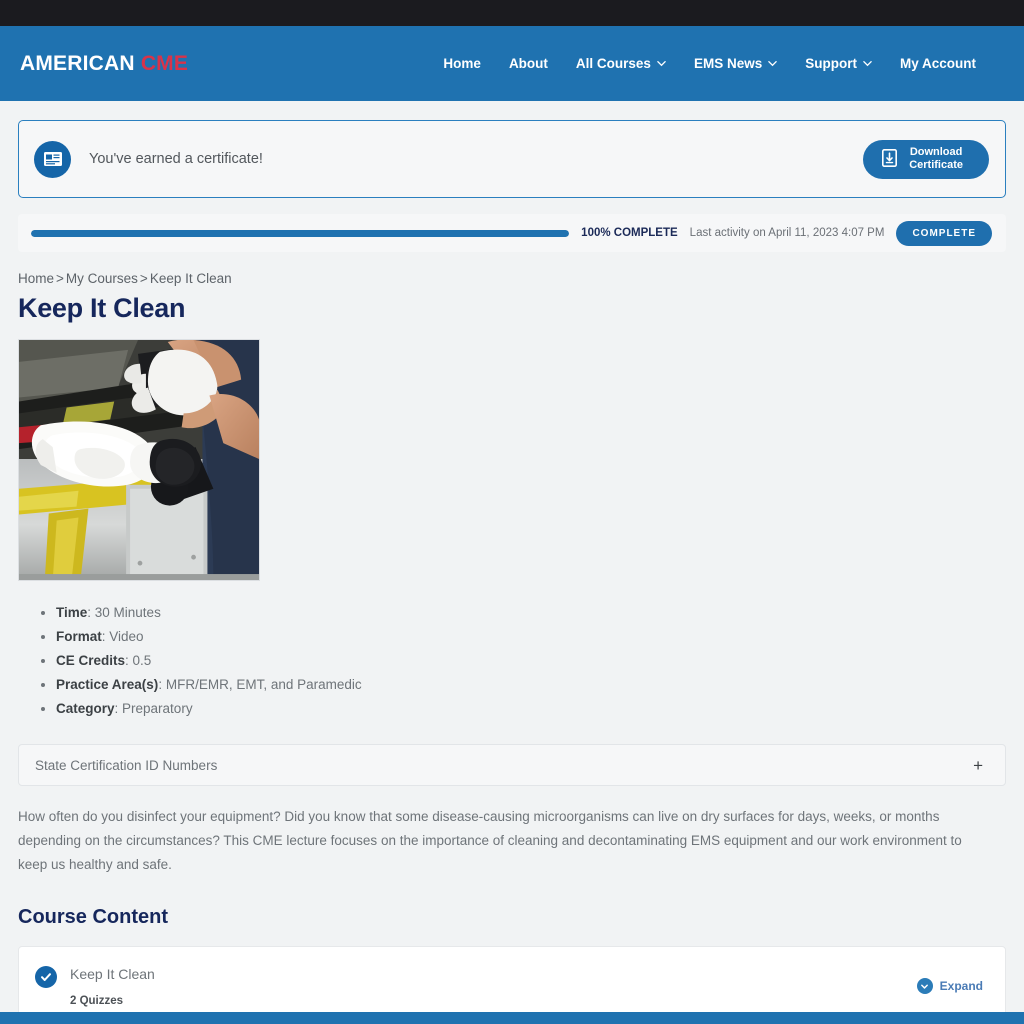  Describe the element at coordinates (112, 974) in the screenshot. I see `lesson-title: Keep It Clean` at that location.